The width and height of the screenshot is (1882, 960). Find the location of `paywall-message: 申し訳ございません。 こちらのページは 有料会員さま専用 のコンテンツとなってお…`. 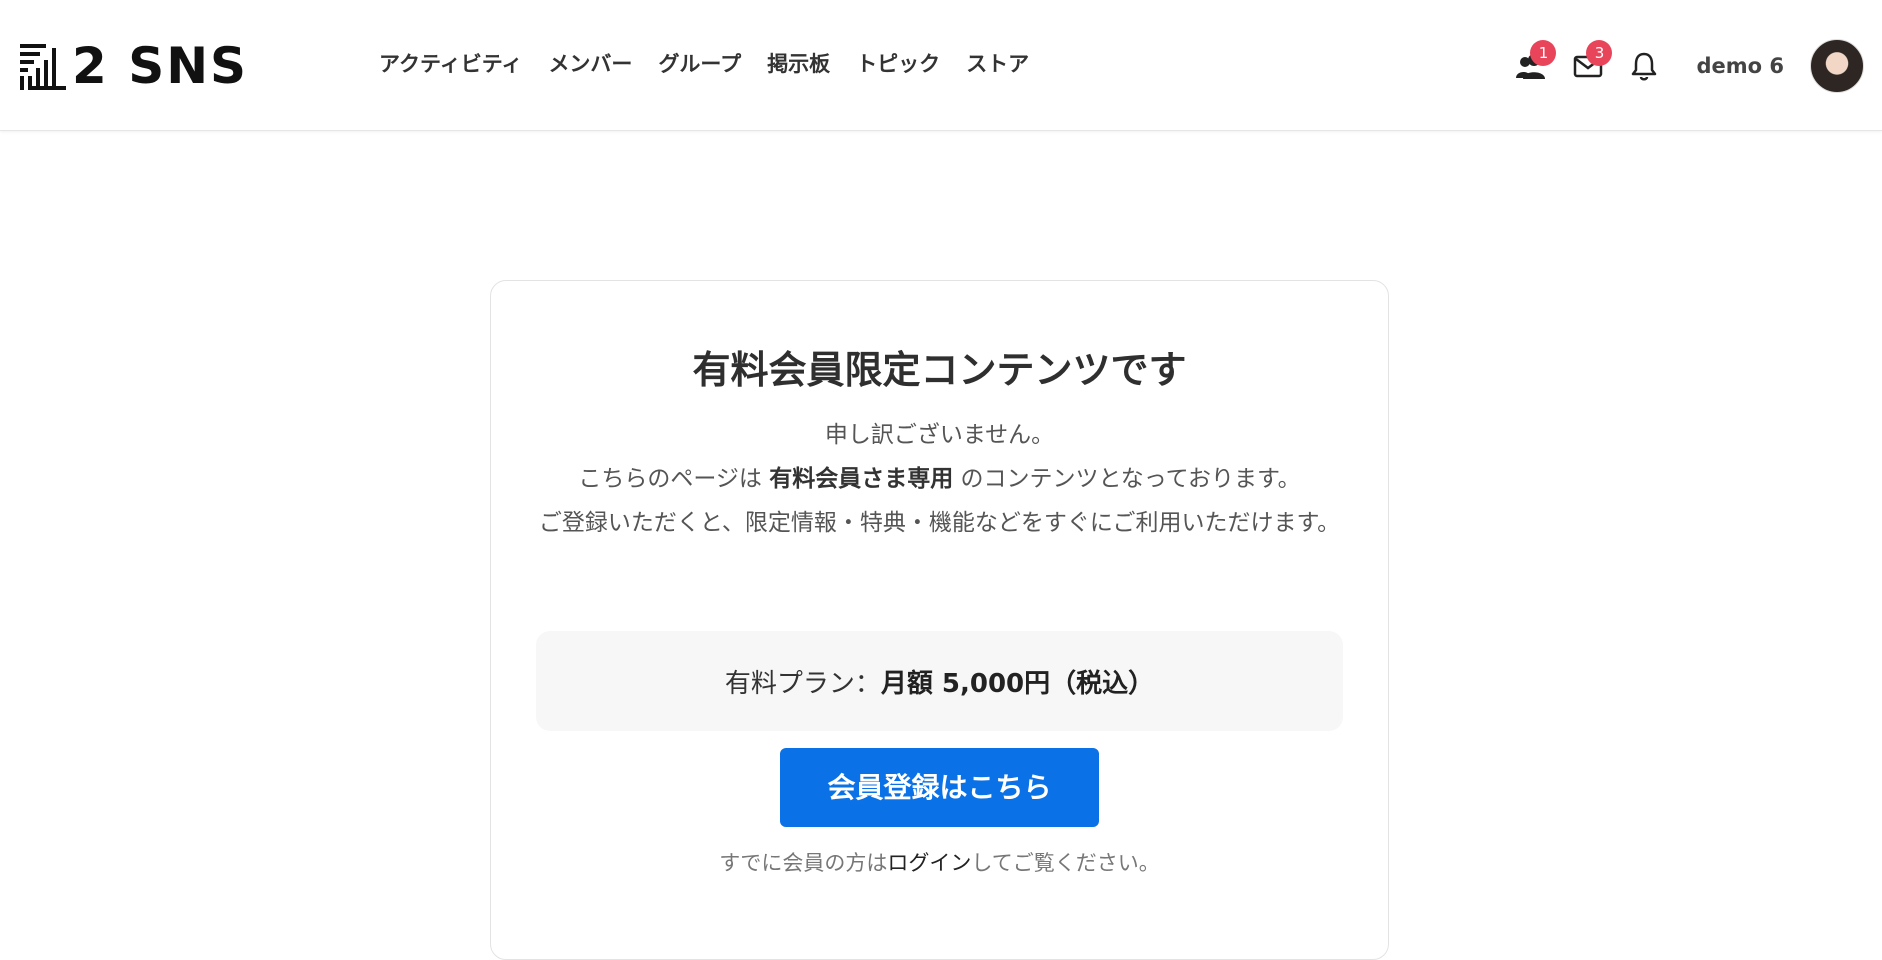

paywall-message: 申し訳ございません。 こちらのページは 有料会員さま専用 のコンテンツとなってお… is located at coordinates (939, 479).